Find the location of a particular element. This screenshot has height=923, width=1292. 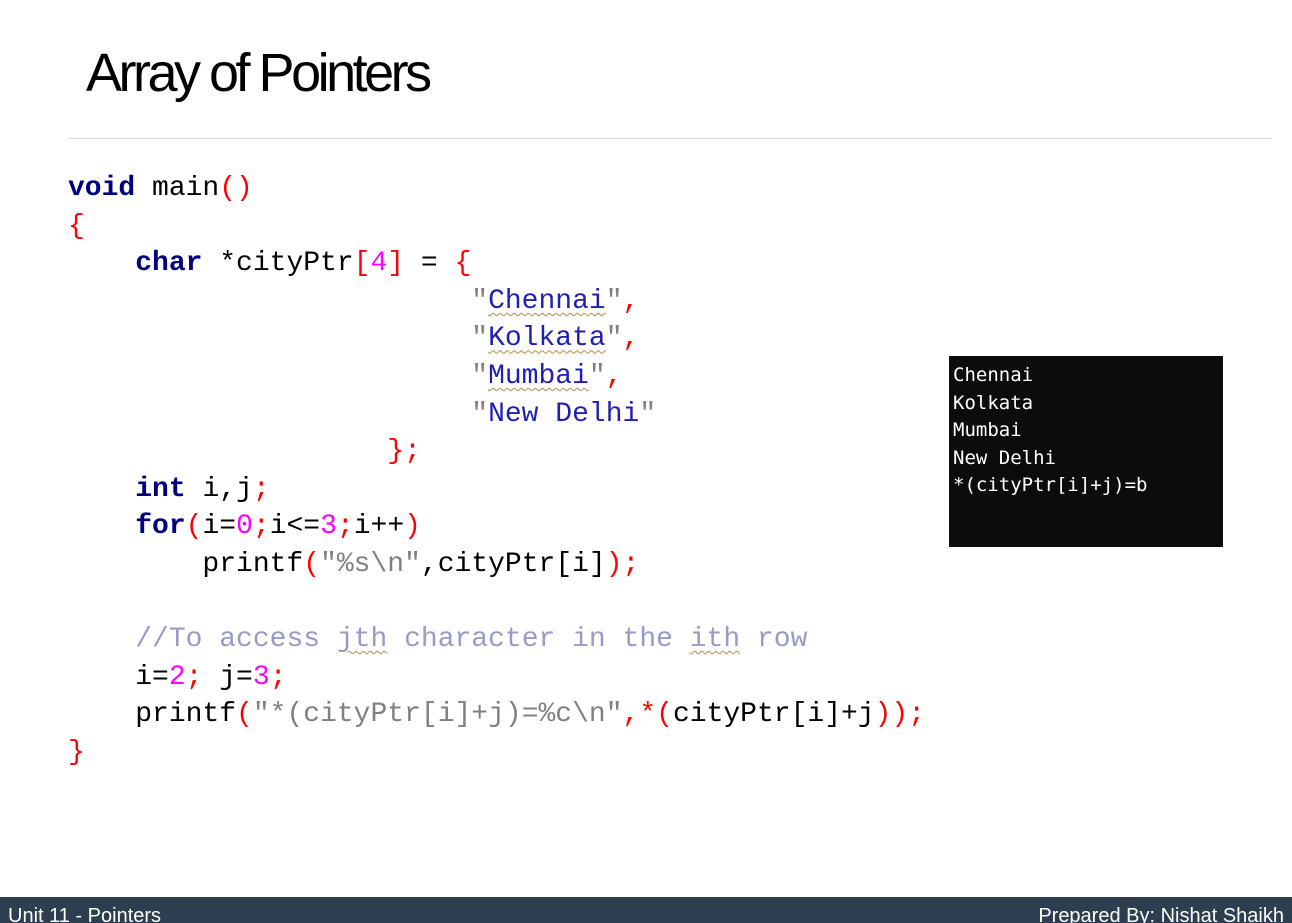

code-line-3: char *cityPtr[4] = { is located at coordinates (496, 264).